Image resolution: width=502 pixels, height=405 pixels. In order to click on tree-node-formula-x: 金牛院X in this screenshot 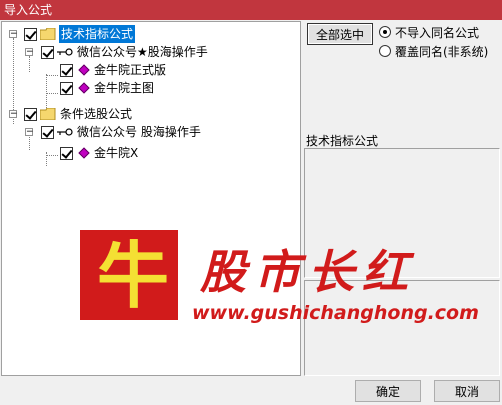, I will do `click(151, 153)`.